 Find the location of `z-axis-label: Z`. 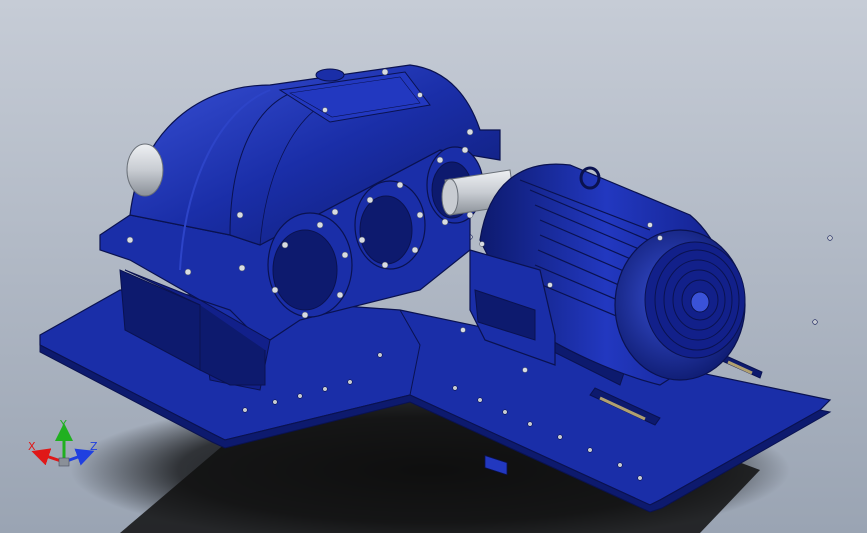

z-axis-label: Z is located at coordinates (94, 446).